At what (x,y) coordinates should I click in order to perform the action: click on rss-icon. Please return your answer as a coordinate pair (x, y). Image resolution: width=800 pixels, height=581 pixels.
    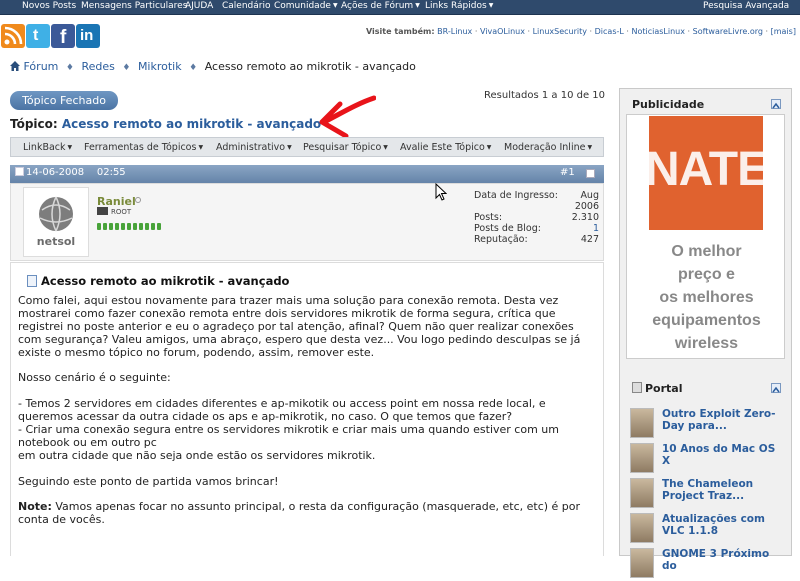
    Looking at the image, I should click on (13, 36).